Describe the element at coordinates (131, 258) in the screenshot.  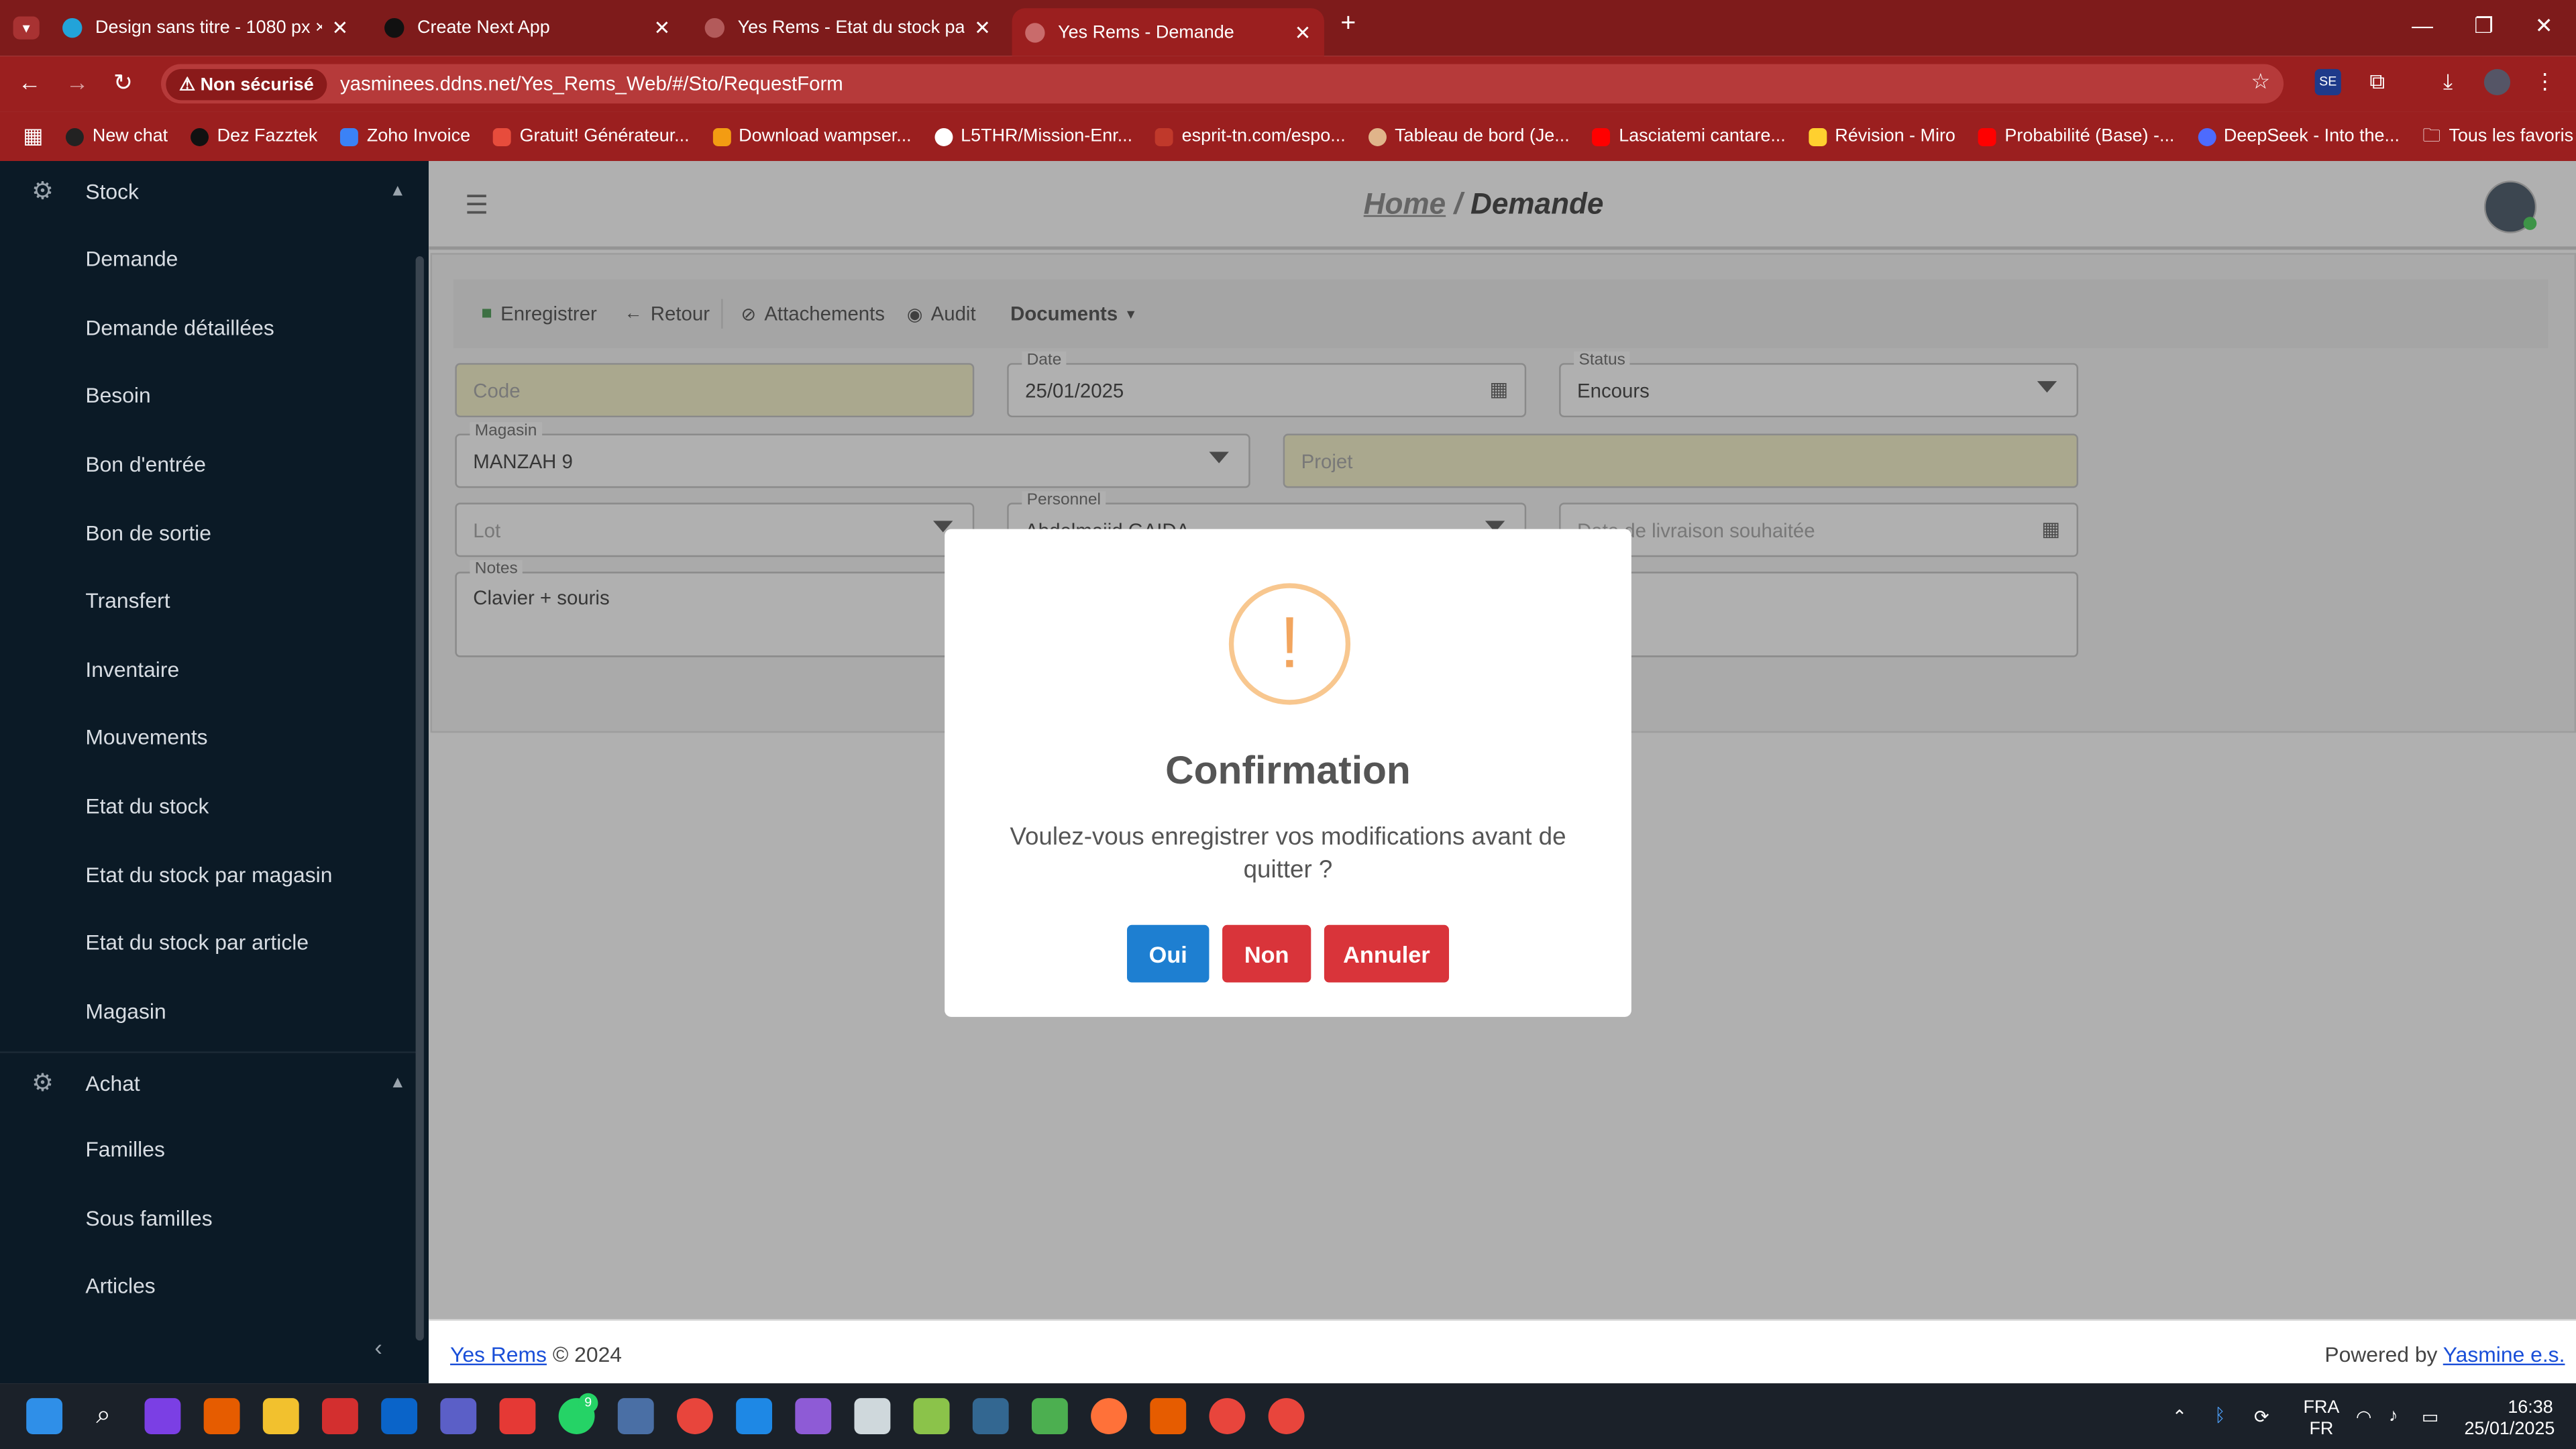
I see `sidebar-item-demande: Demande` at that location.